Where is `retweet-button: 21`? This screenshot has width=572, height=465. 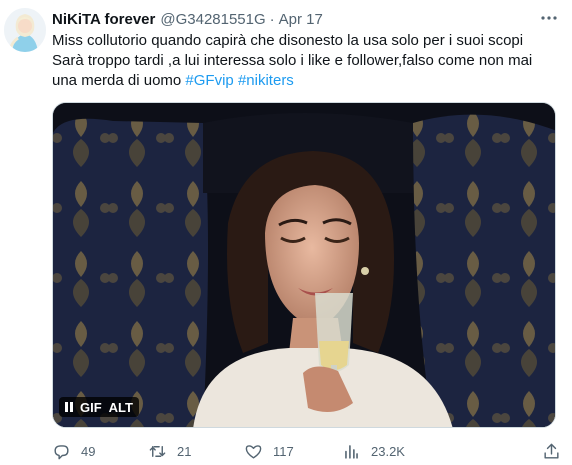 retweet-button: 21 is located at coordinates (169, 451).